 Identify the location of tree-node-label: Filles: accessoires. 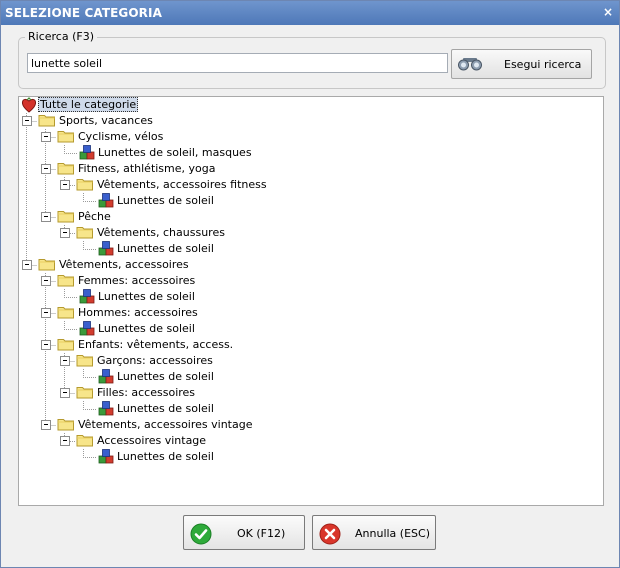
(146, 392).